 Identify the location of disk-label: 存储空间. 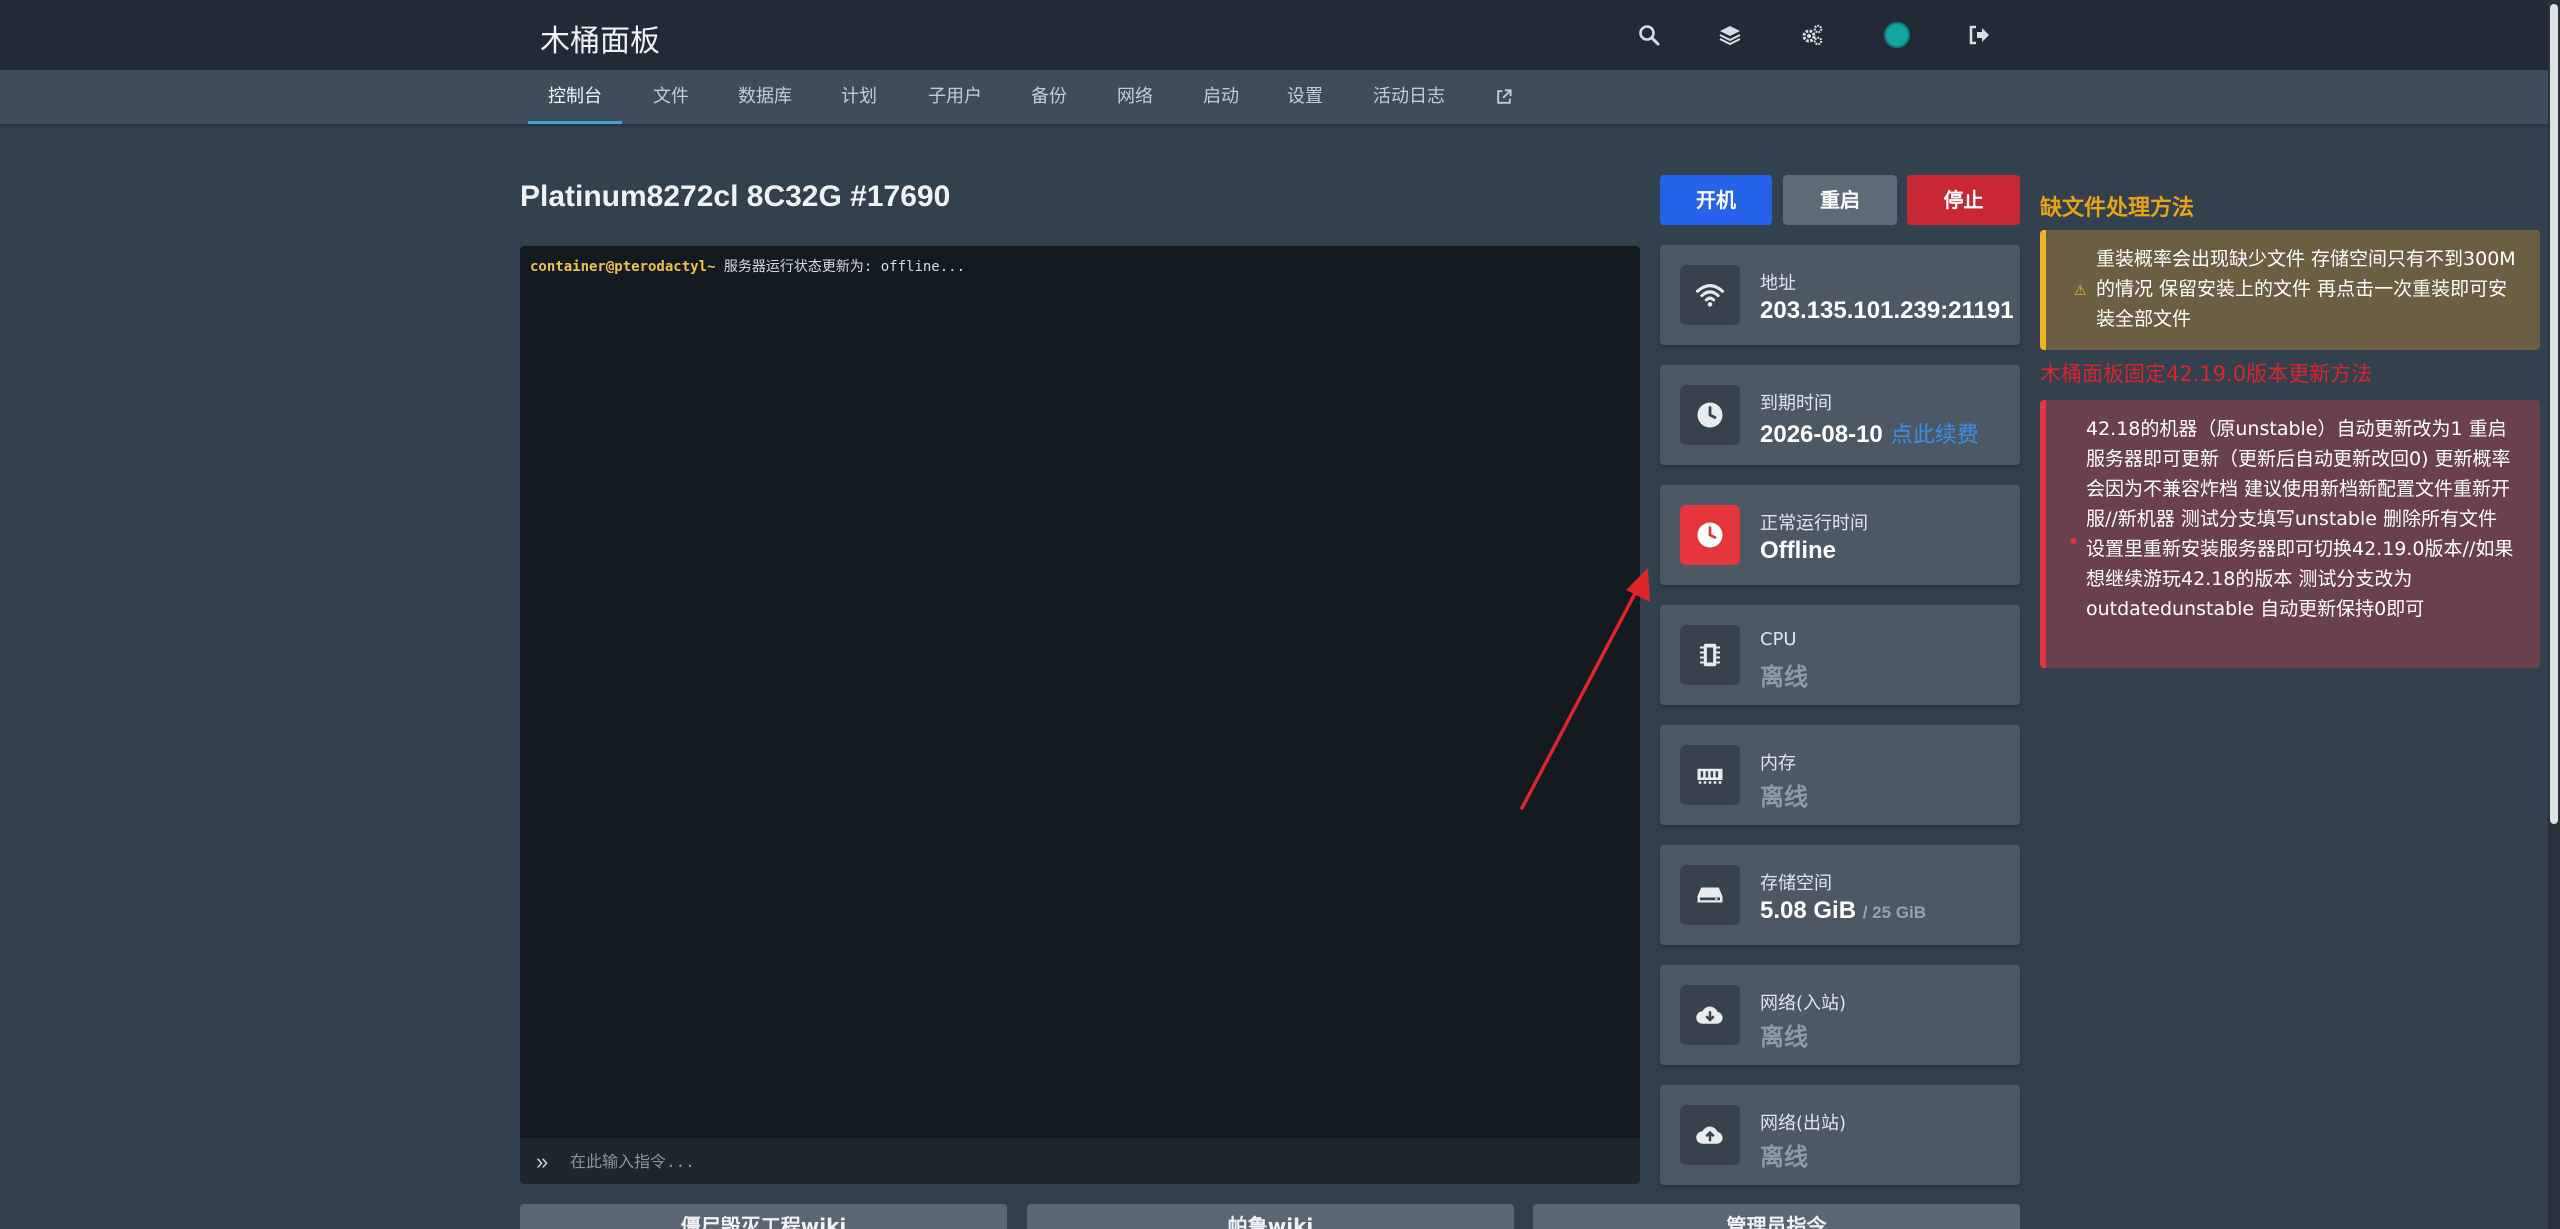
(1796, 883).